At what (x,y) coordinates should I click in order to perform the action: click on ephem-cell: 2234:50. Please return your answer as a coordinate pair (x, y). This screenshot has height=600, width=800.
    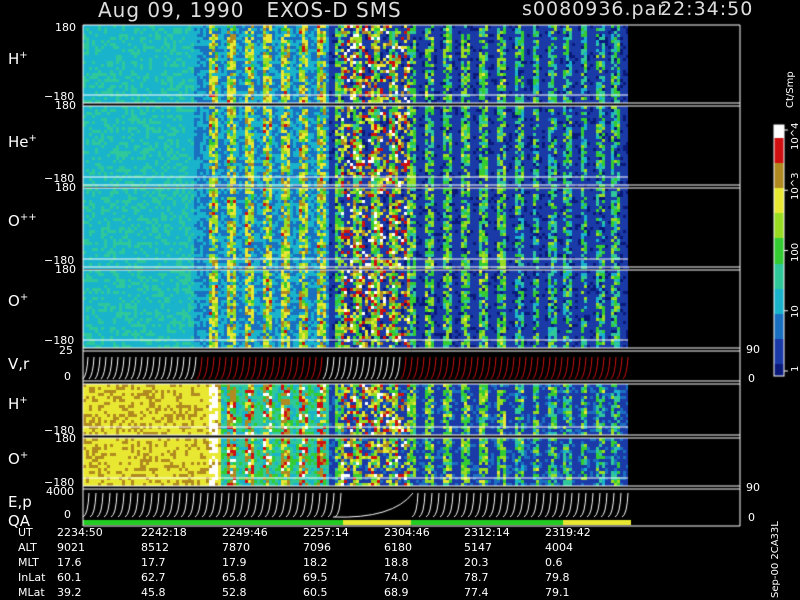
    Looking at the image, I should click on (80, 532).